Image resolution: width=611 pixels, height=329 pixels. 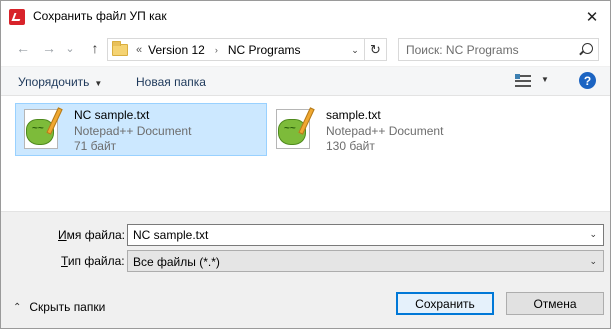 What do you see at coordinates (264, 50) in the screenshot?
I see `breadcrumb-nc-programs: NC Programs` at bounding box center [264, 50].